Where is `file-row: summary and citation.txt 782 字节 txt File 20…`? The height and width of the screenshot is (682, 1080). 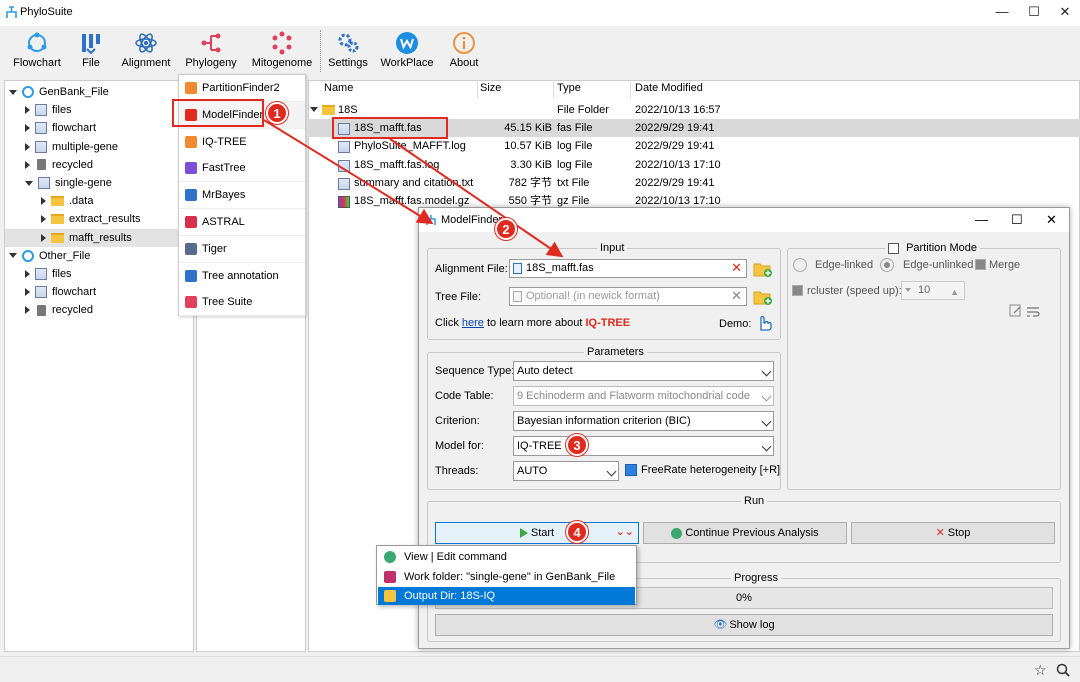 file-row: summary and citation.txt 782 字节 txt File 20… is located at coordinates (694, 183).